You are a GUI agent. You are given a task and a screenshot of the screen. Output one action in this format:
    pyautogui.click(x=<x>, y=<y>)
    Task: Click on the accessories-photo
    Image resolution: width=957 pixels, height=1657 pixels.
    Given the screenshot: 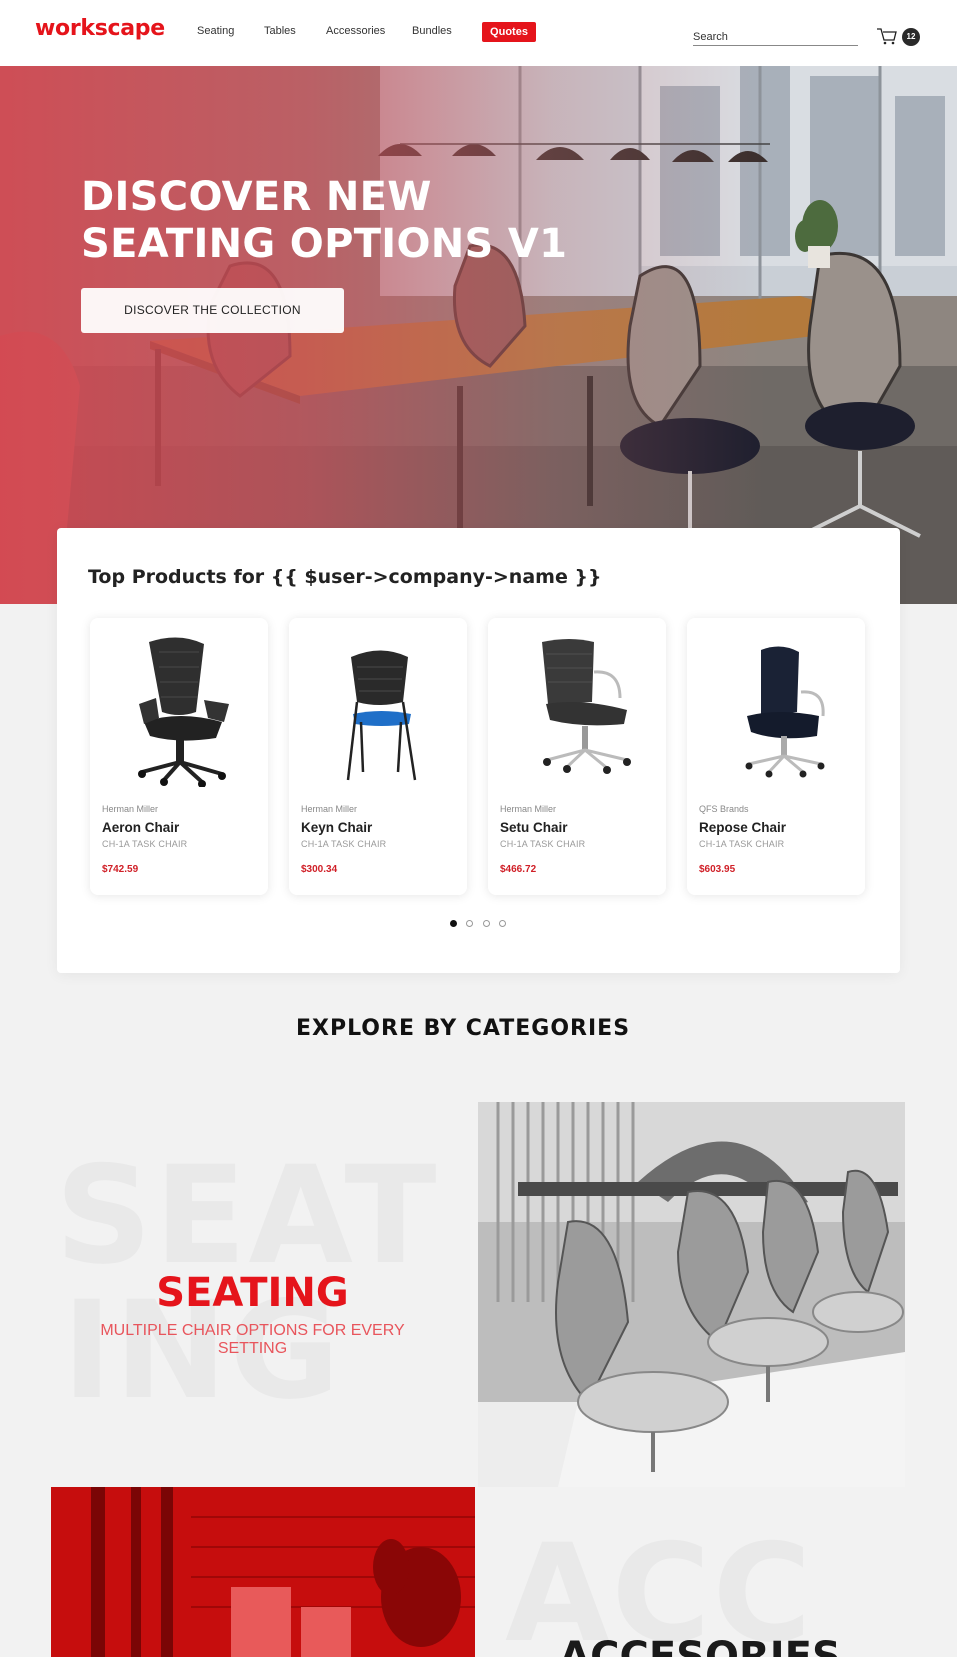 What is the action you would take?
    pyautogui.click(x=263, y=1572)
    